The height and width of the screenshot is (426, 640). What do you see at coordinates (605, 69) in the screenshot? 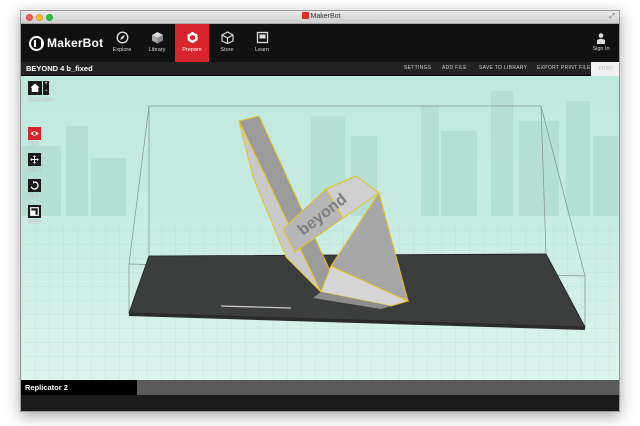
I see `print-button: PRINT` at bounding box center [605, 69].